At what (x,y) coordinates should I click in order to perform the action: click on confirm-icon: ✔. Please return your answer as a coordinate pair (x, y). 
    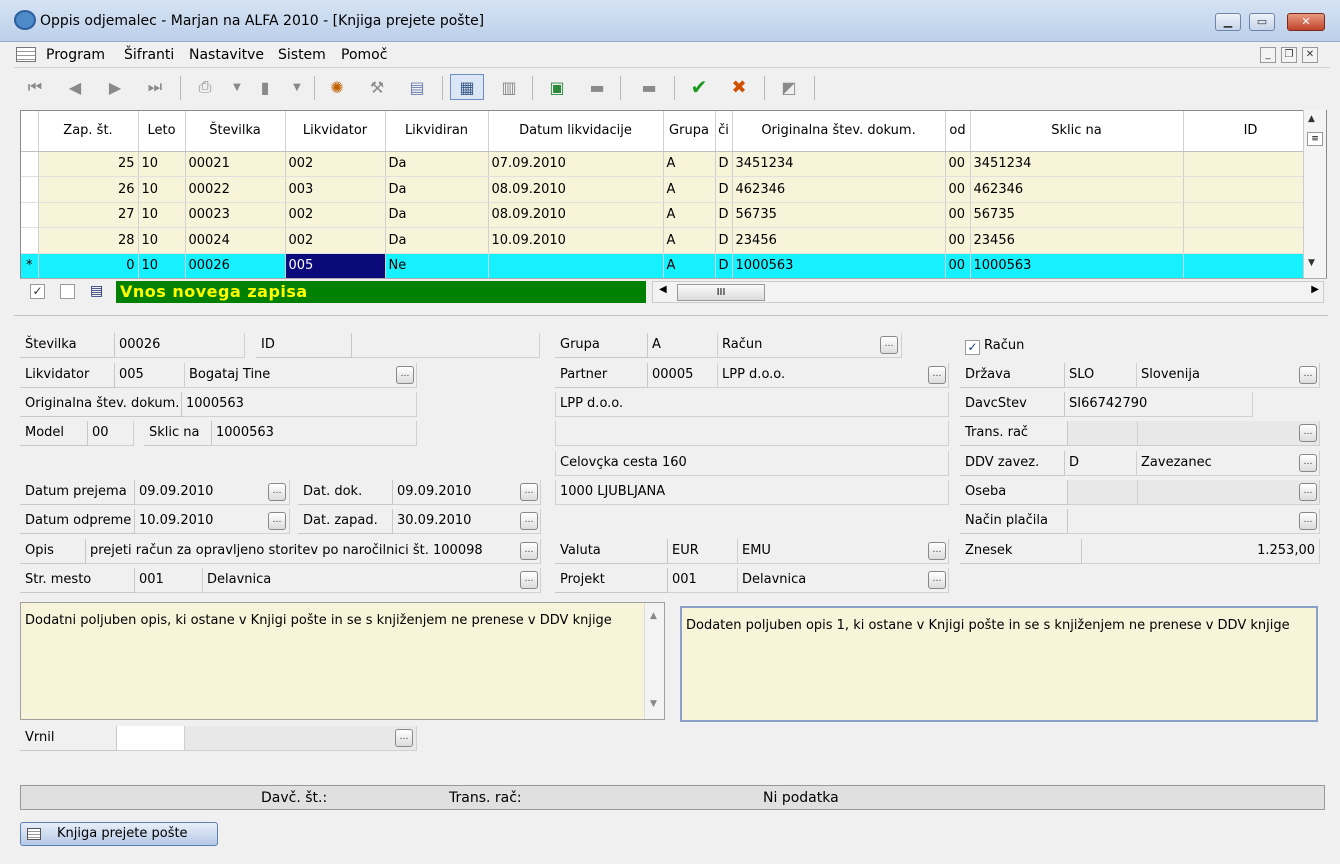
    Looking at the image, I should click on (699, 87).